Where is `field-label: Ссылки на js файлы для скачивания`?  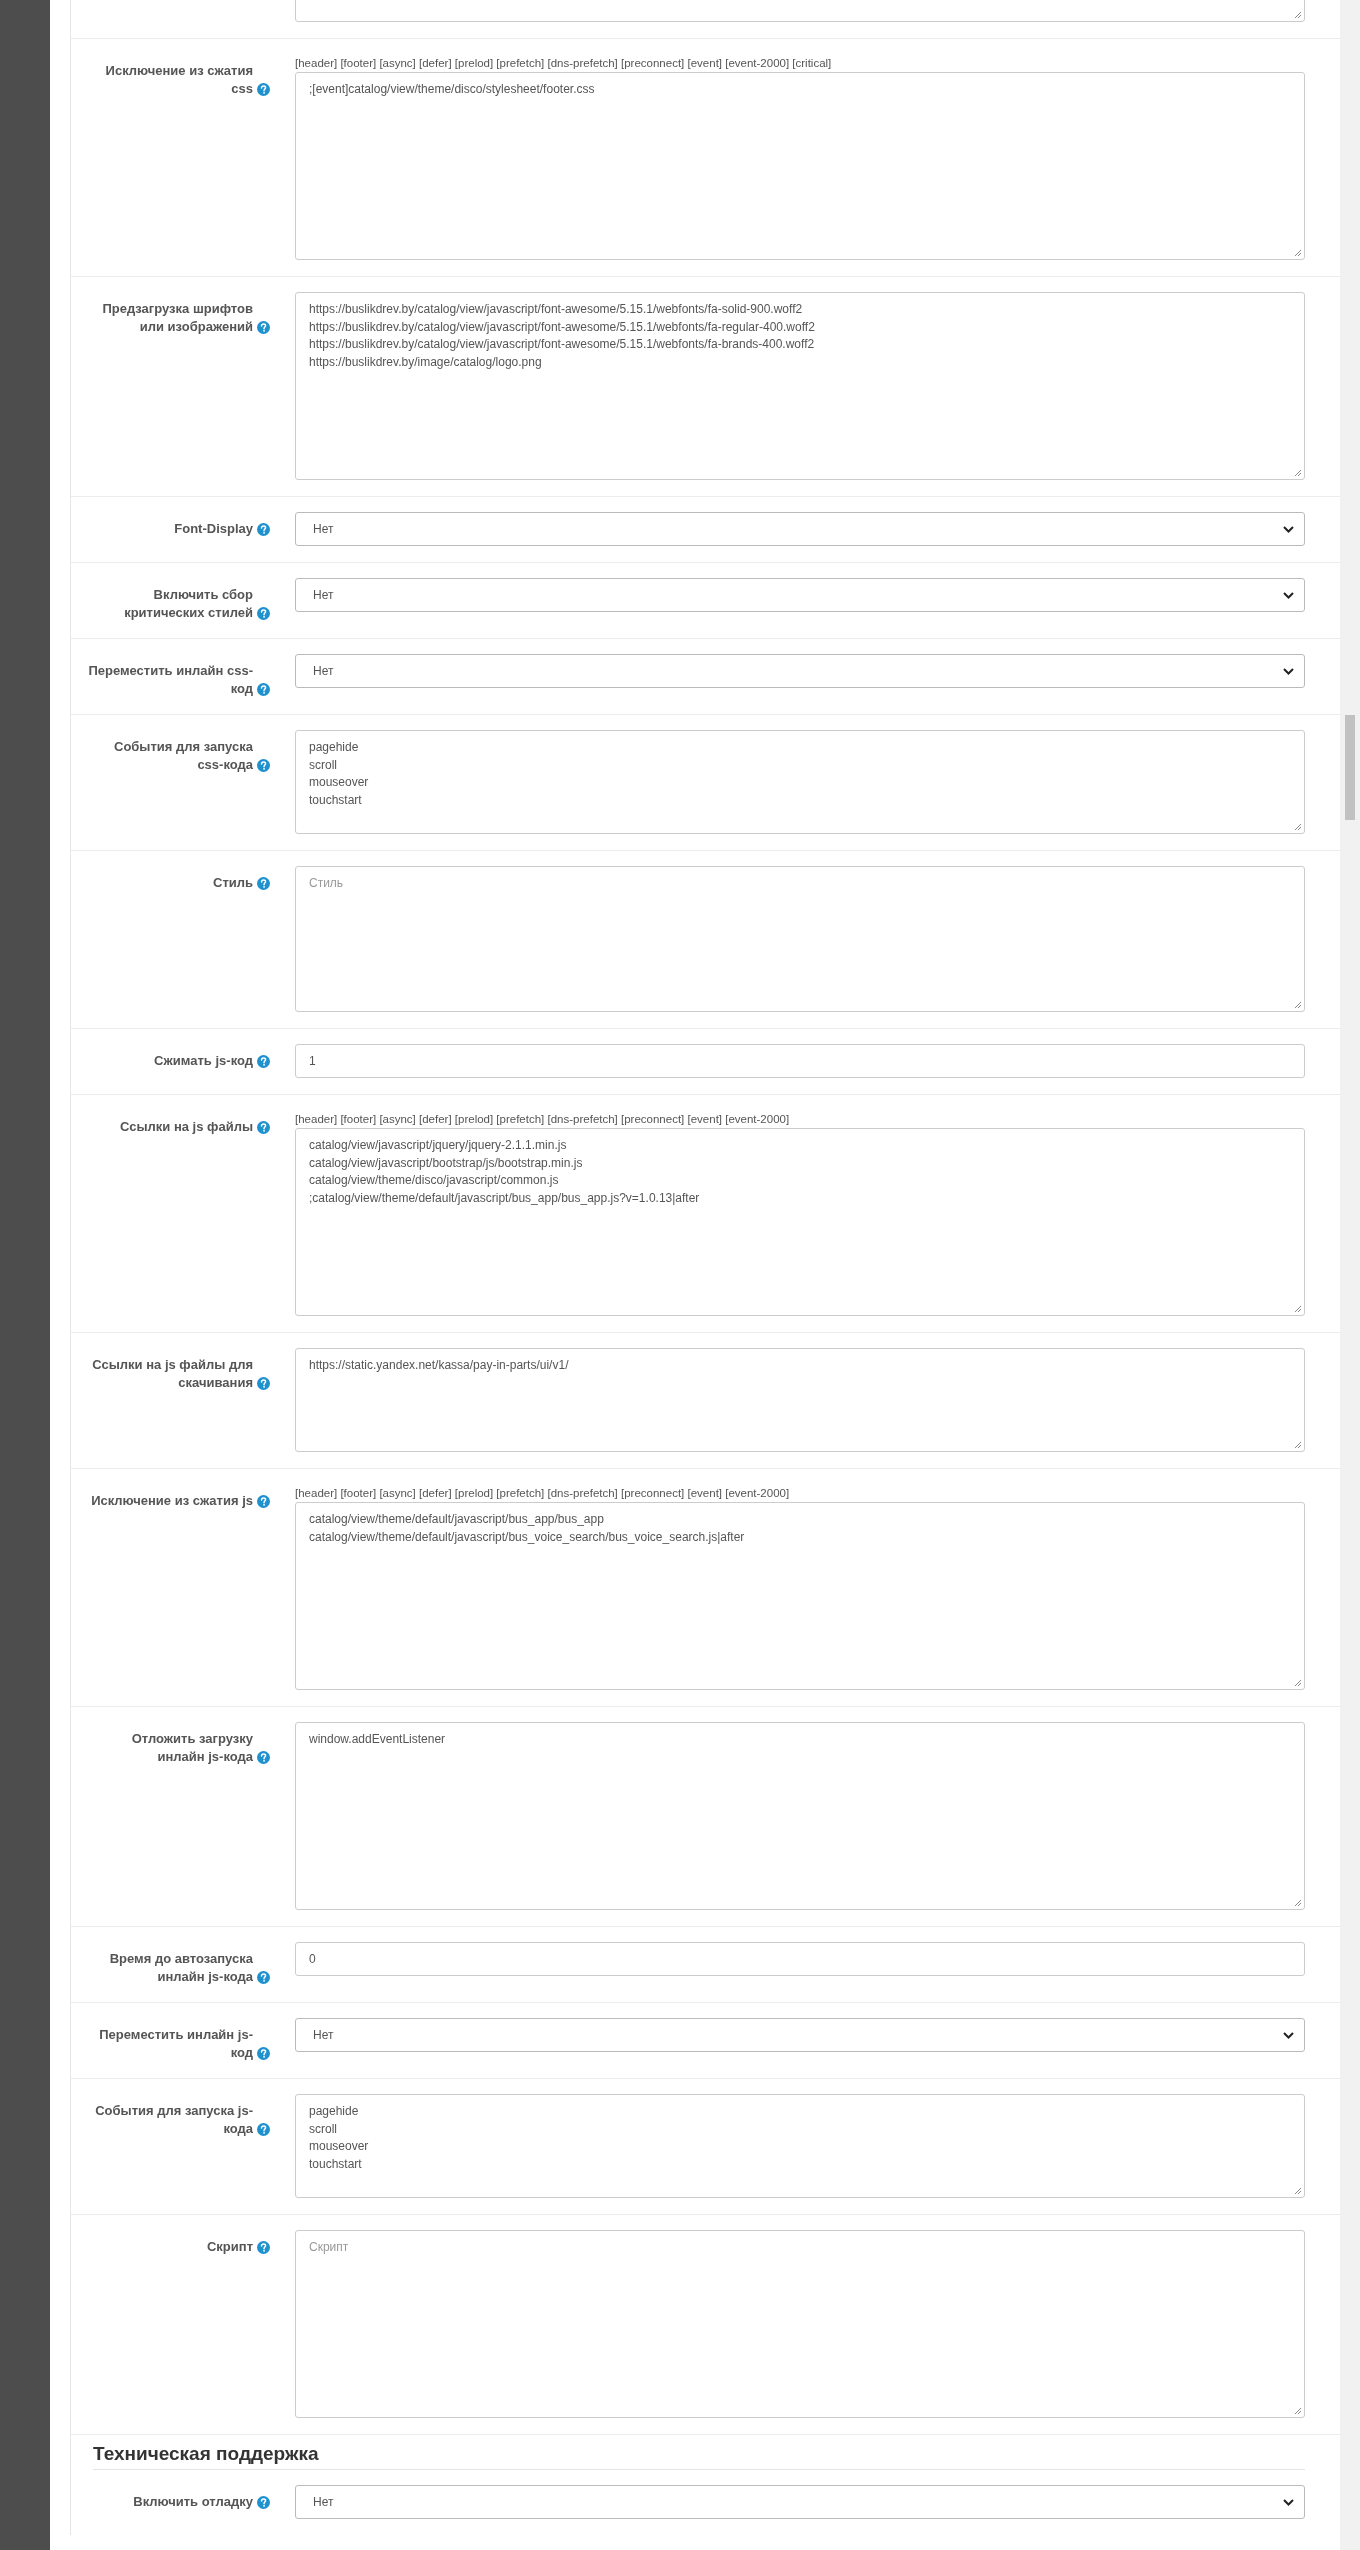
field-label: Ссылки на js файлы для скачивания is located at coordinates (172, 1374).